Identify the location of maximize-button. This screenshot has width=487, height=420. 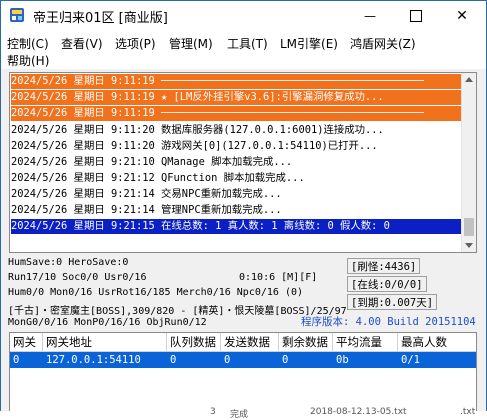
(416, 16).